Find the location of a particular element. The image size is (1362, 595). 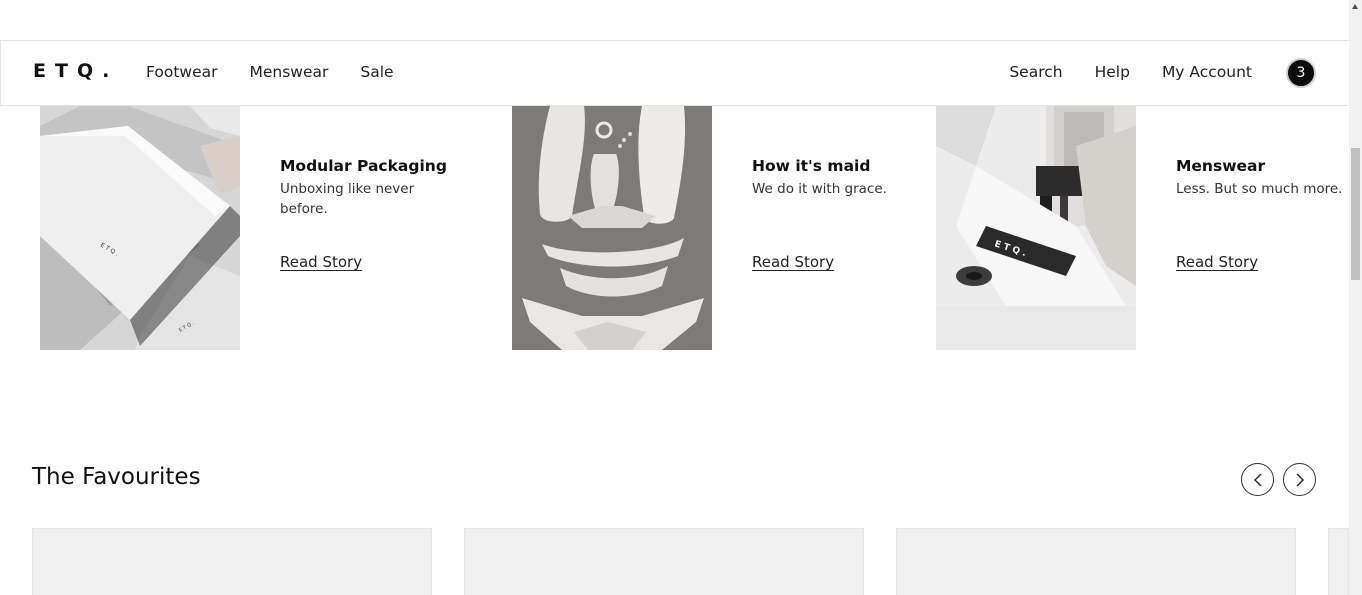

story-card-menswear: Menswear Less. But so much more. is located at coordinates (1261, 178).